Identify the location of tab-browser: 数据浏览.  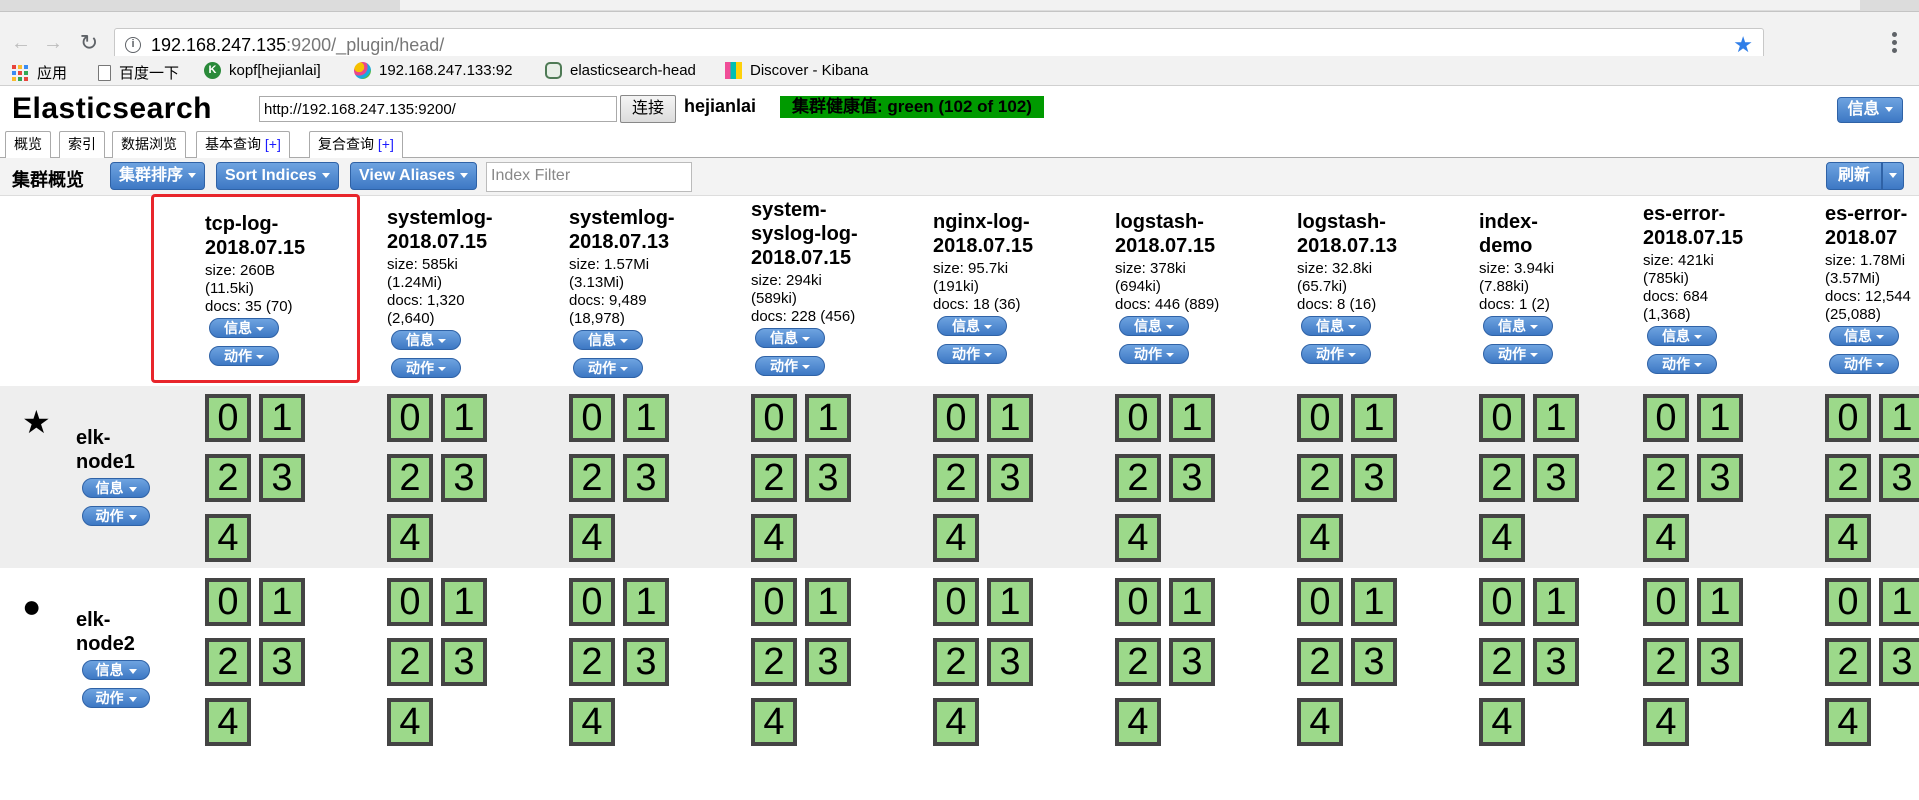
(149, 144).